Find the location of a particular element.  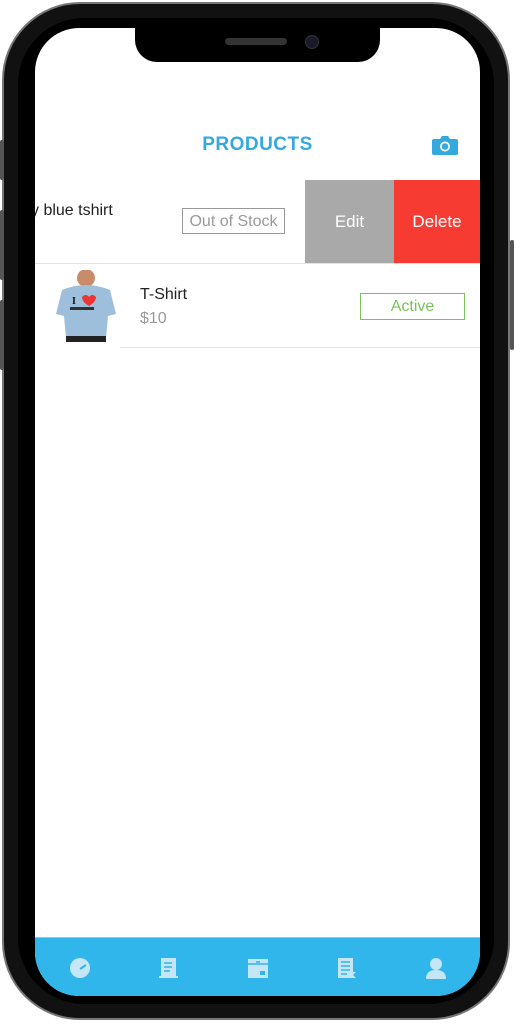

product-row: I T-Shirt $10 Active is located at coordinates (257, 306).